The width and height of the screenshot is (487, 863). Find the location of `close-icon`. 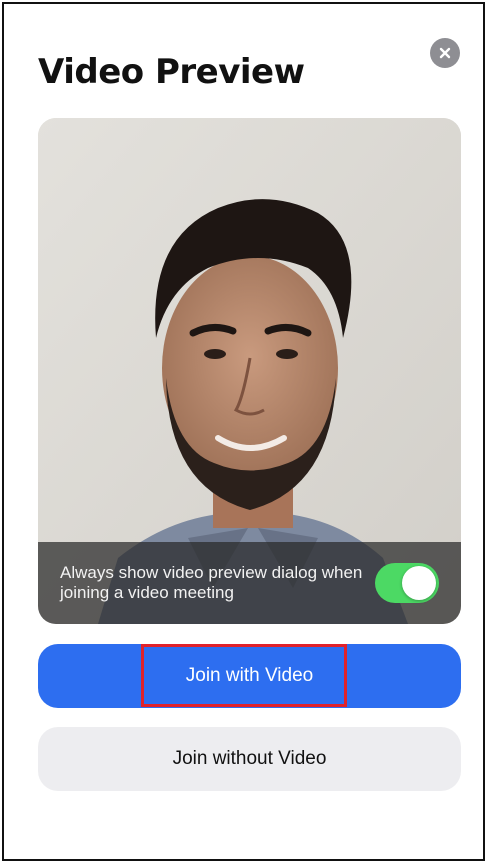

close-icon is located at coordinates (445, 53).